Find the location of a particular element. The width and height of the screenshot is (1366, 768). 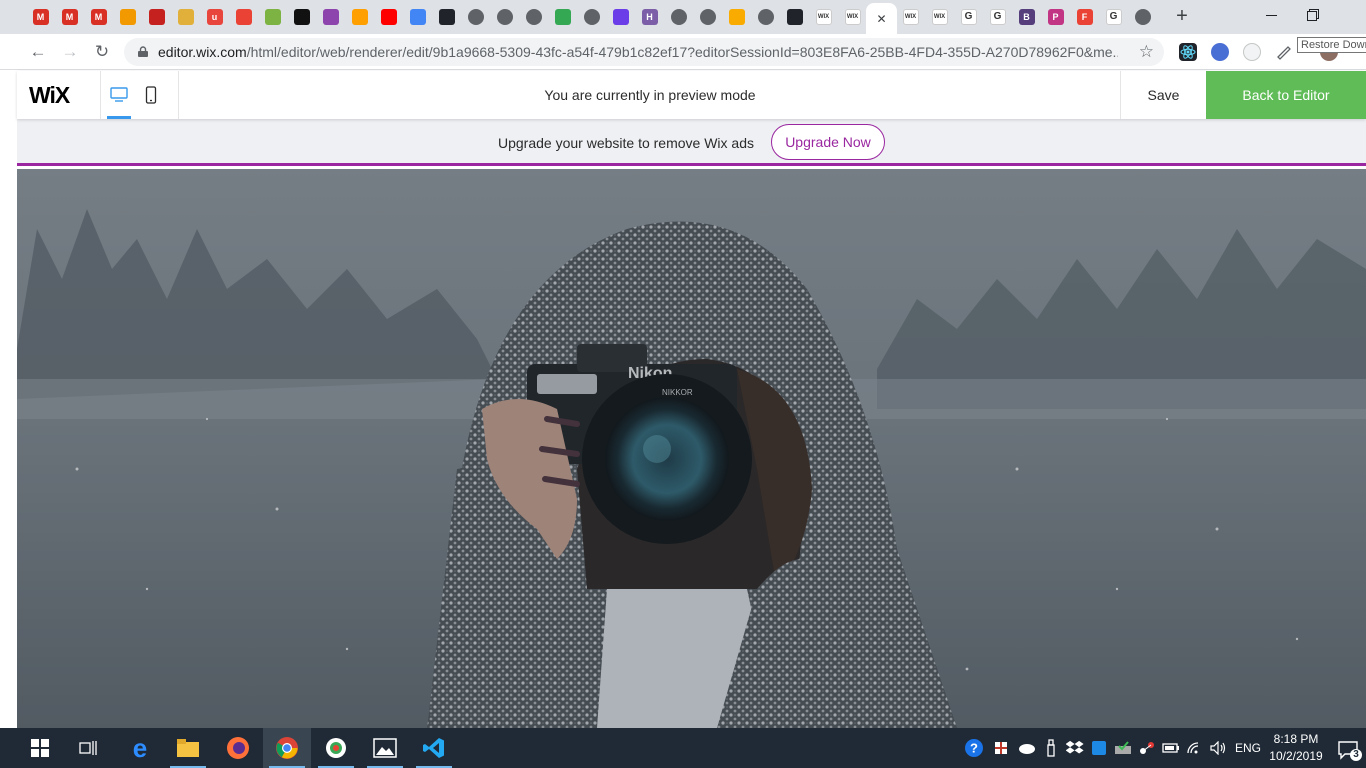

browser-tab: u is located at coordinates (214, 17).